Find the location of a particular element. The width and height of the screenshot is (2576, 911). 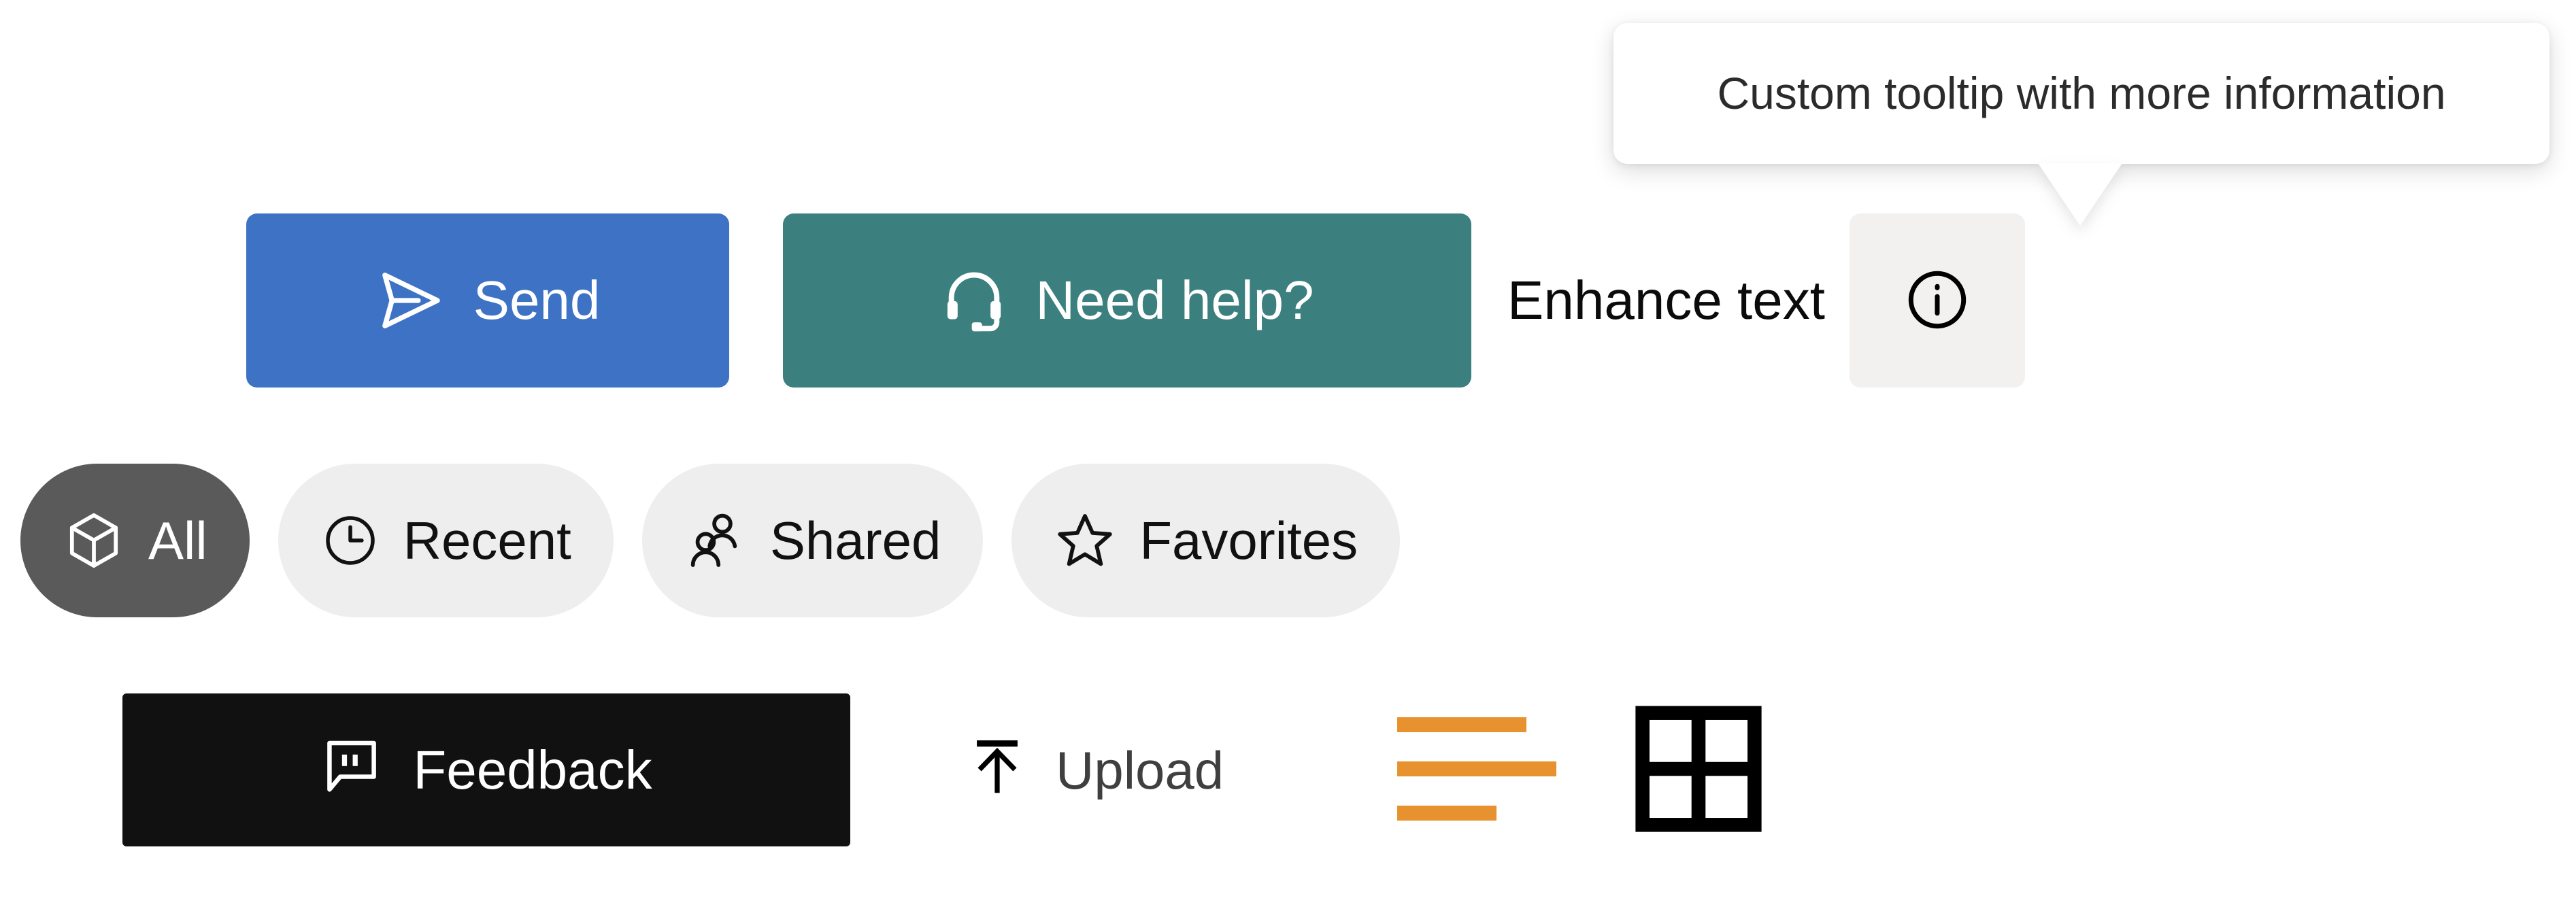

upload-button: Upload is located at coordinates (1095, 771).